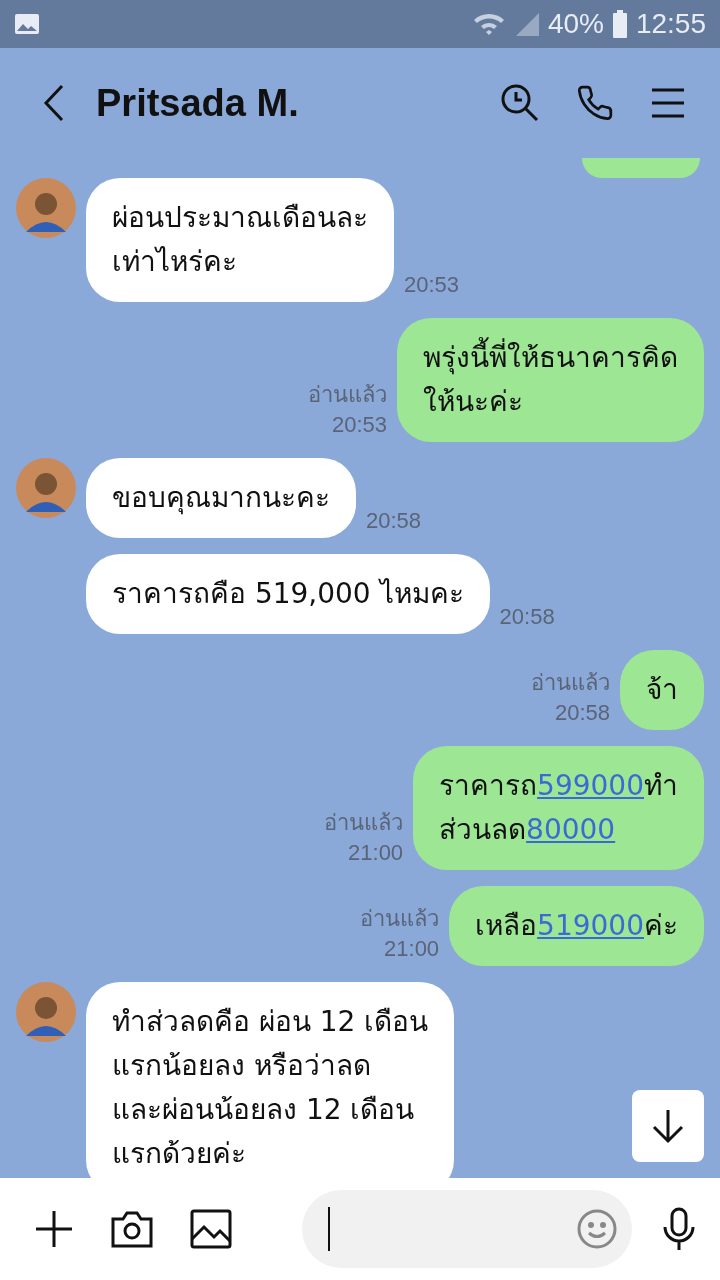 This screenshot has height=1280, width=720. Describe the element at coordinates (662, 690) in the screenshot. I see `message-text: จ้า` at that location.